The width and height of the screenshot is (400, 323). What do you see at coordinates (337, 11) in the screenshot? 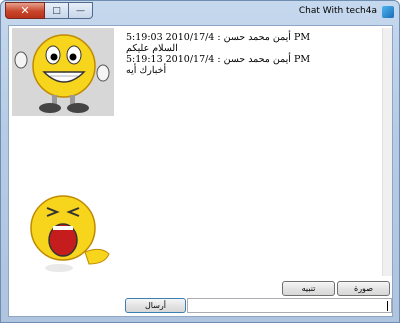
I see `window-title: Chat With tech4a` at bounding box center [337, 11].